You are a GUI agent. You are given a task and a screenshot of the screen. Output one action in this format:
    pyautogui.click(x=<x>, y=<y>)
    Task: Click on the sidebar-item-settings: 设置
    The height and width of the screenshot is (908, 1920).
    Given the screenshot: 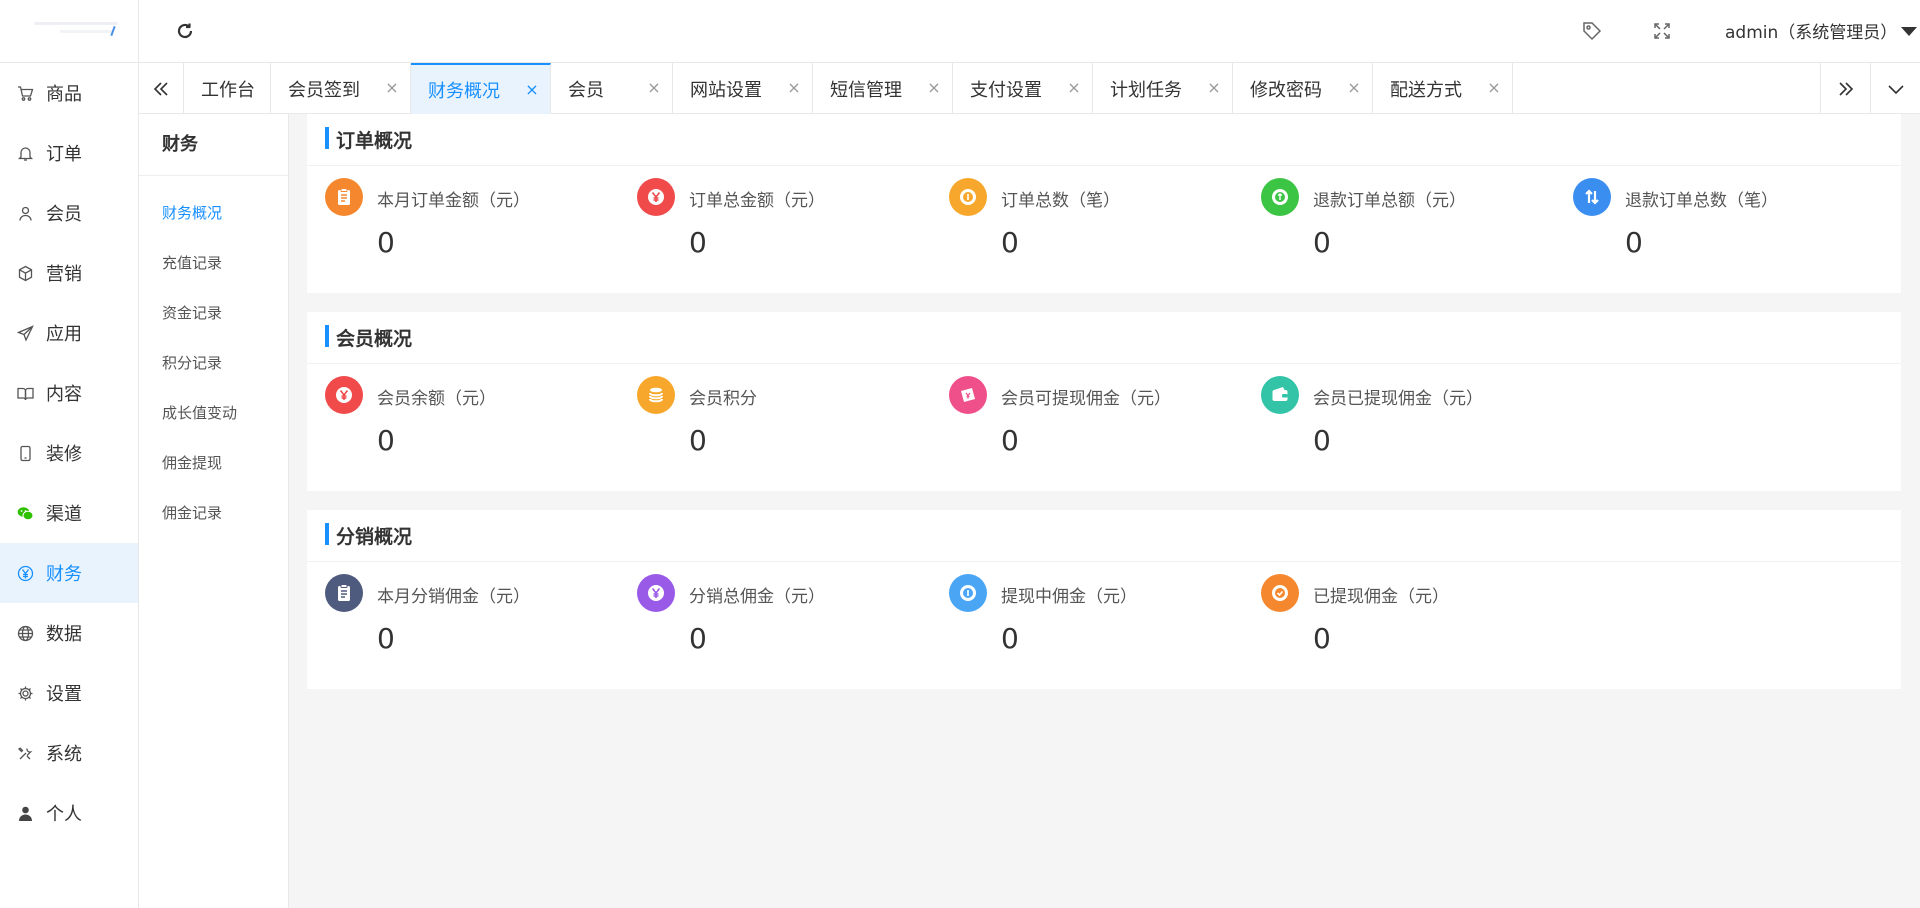 What is the action you would take?
    pyautogui.click(x=69, y=693)
    